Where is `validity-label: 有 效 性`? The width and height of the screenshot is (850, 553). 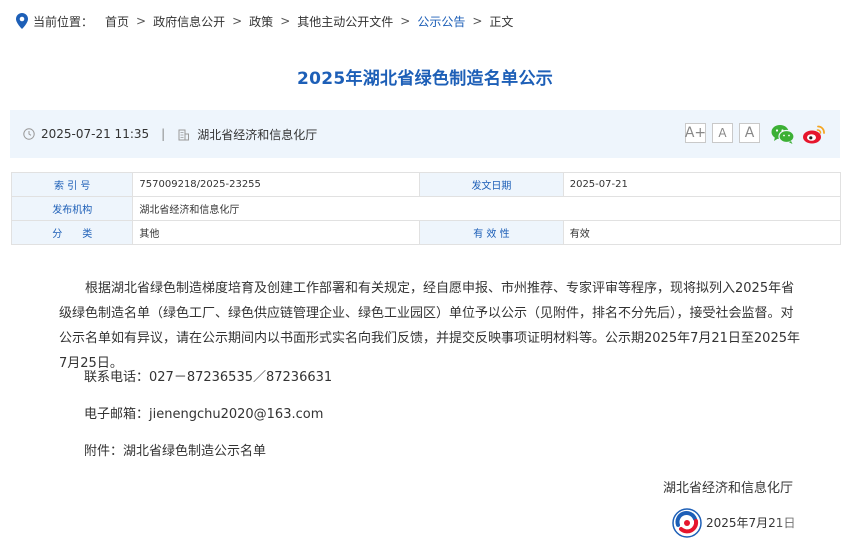
validity-label: 有 效 性 is located at coordinates (491, 232).